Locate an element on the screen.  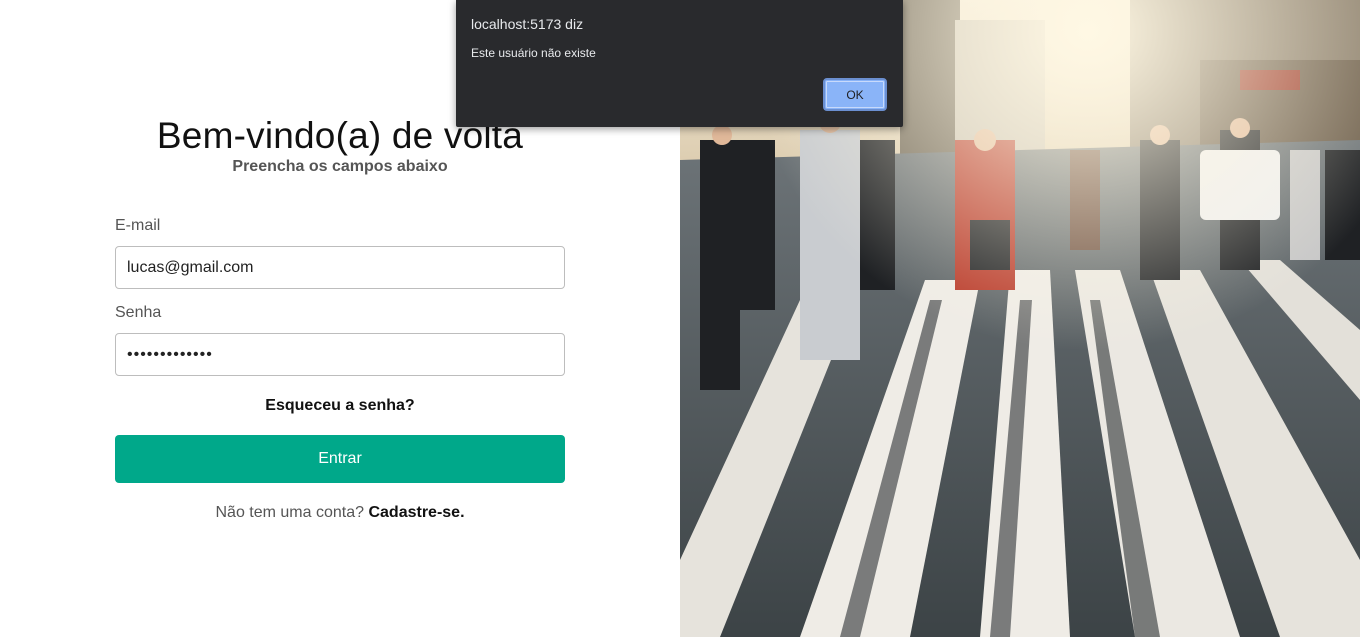
signup-link: Cadastre-se. is located at coordinates (416, 512).